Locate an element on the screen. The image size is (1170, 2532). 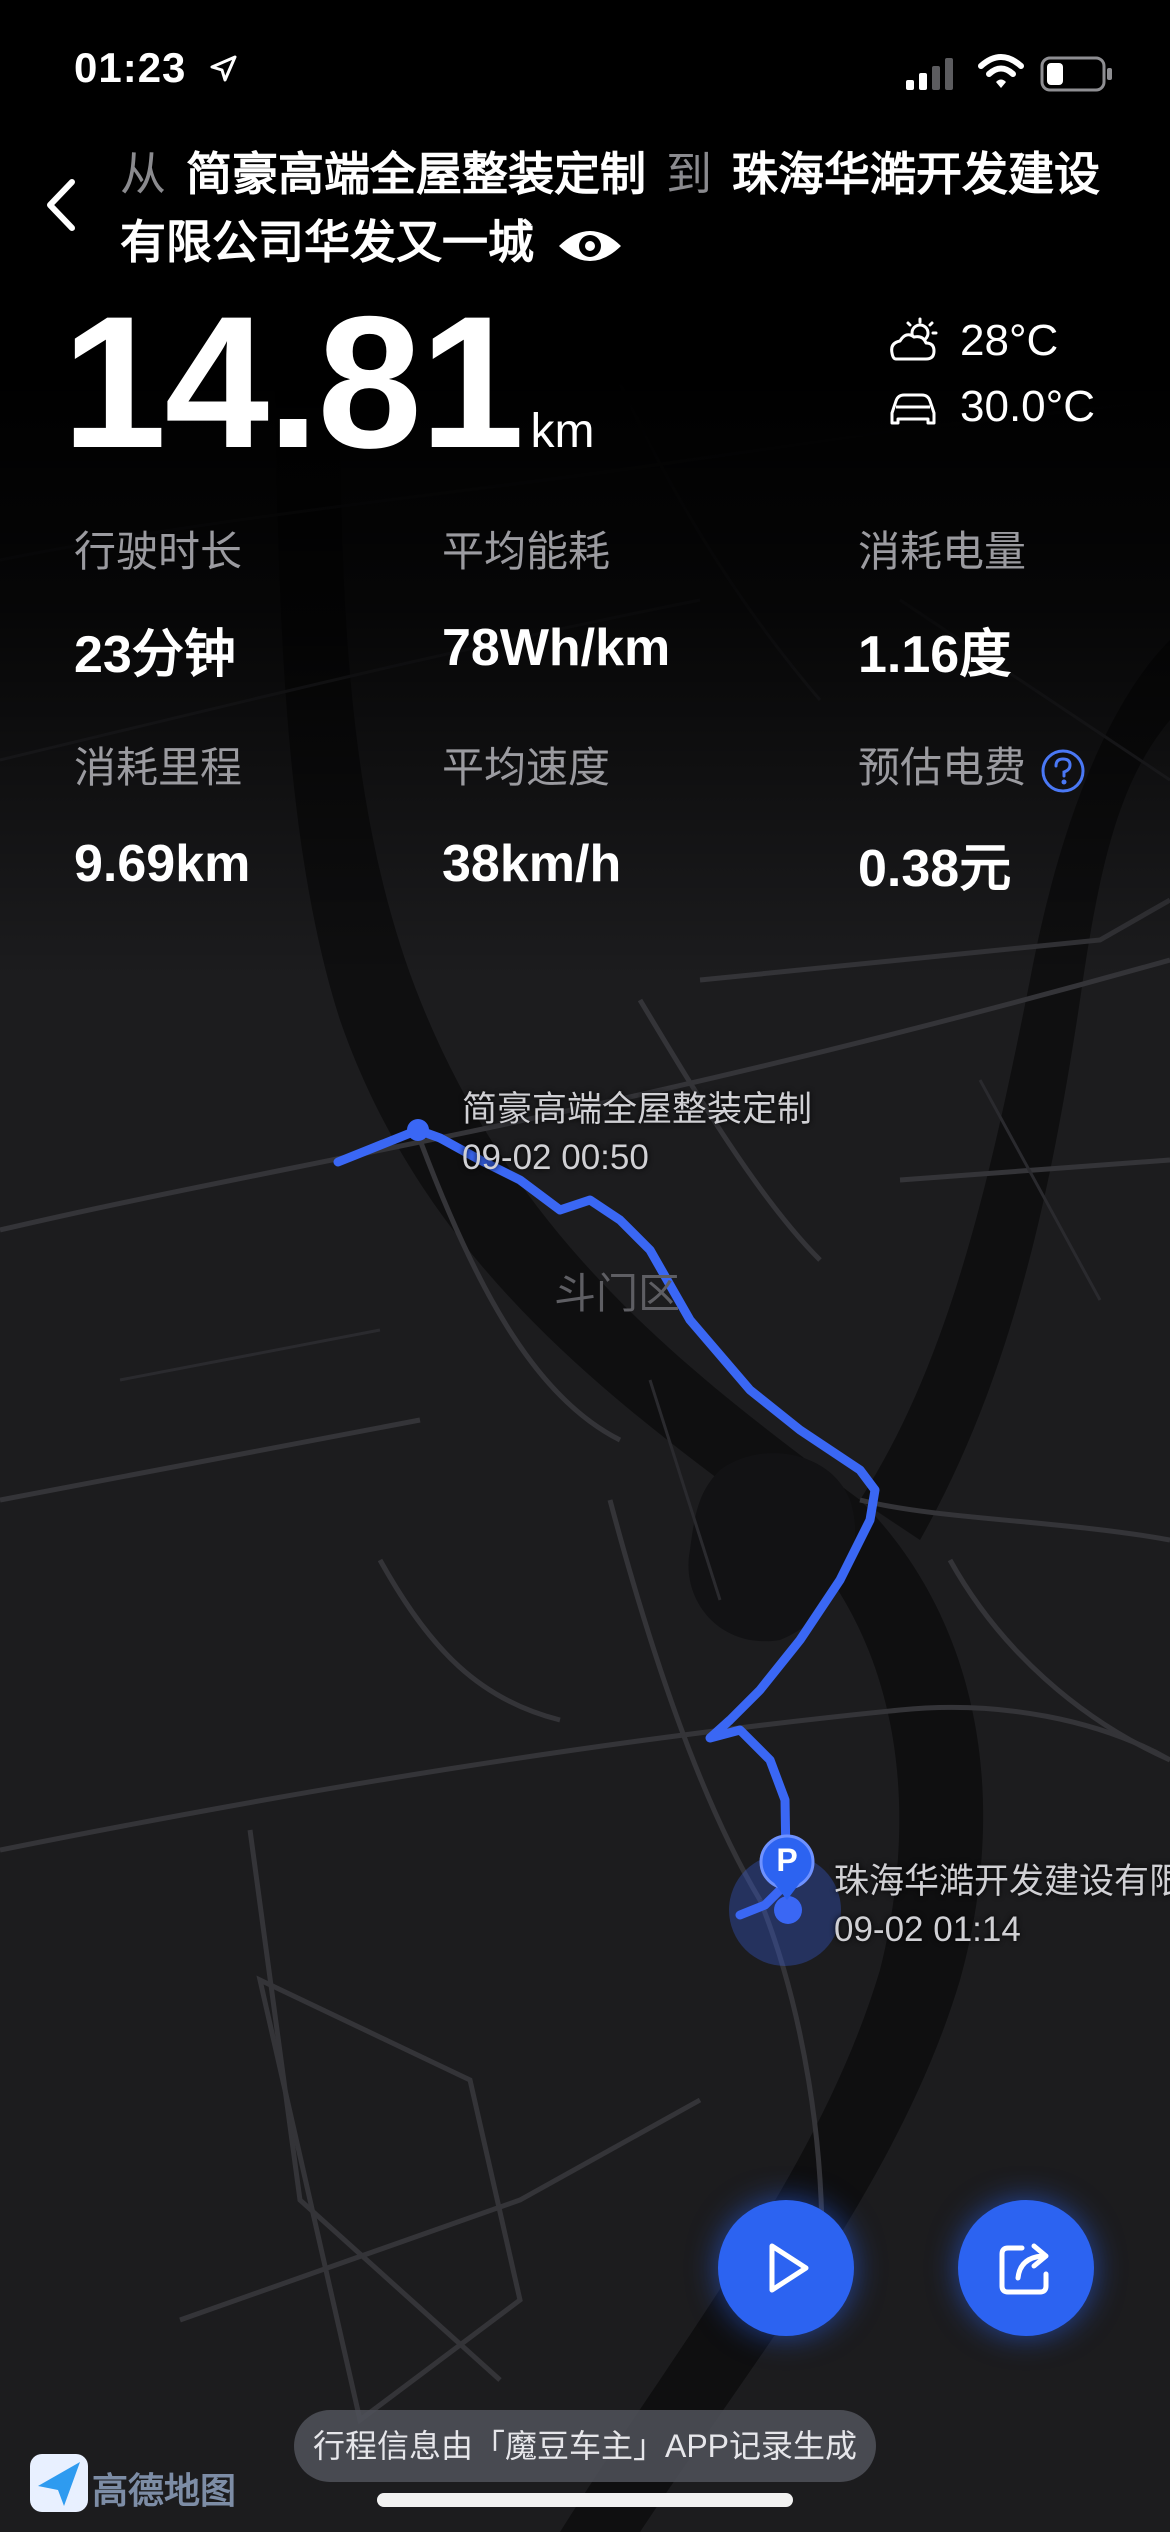
car-temp-row: 30.0°C is located at coordinates (990, 407).